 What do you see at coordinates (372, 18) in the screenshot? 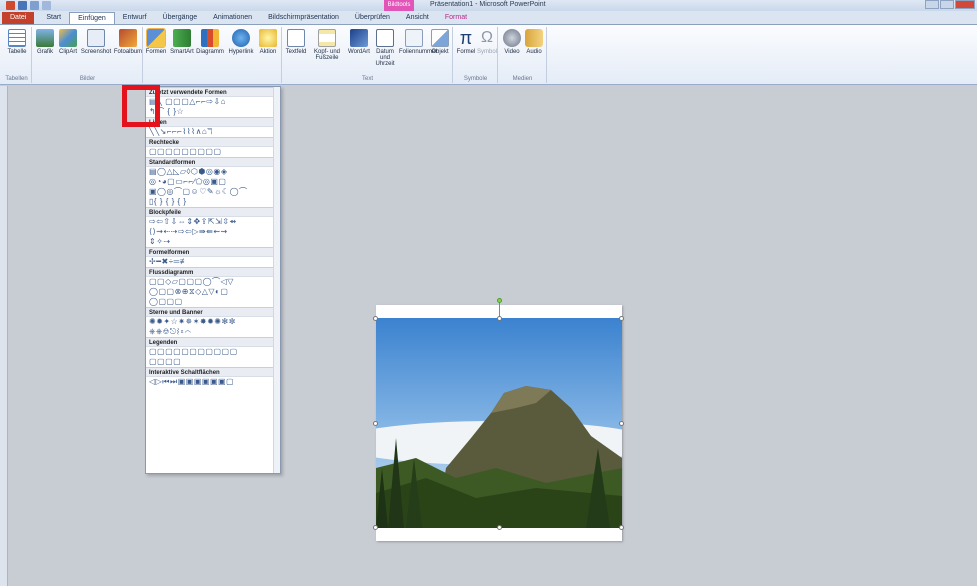
I see `tab-ueberpruefen: Überprüfen` at bounding box center [372, 18].